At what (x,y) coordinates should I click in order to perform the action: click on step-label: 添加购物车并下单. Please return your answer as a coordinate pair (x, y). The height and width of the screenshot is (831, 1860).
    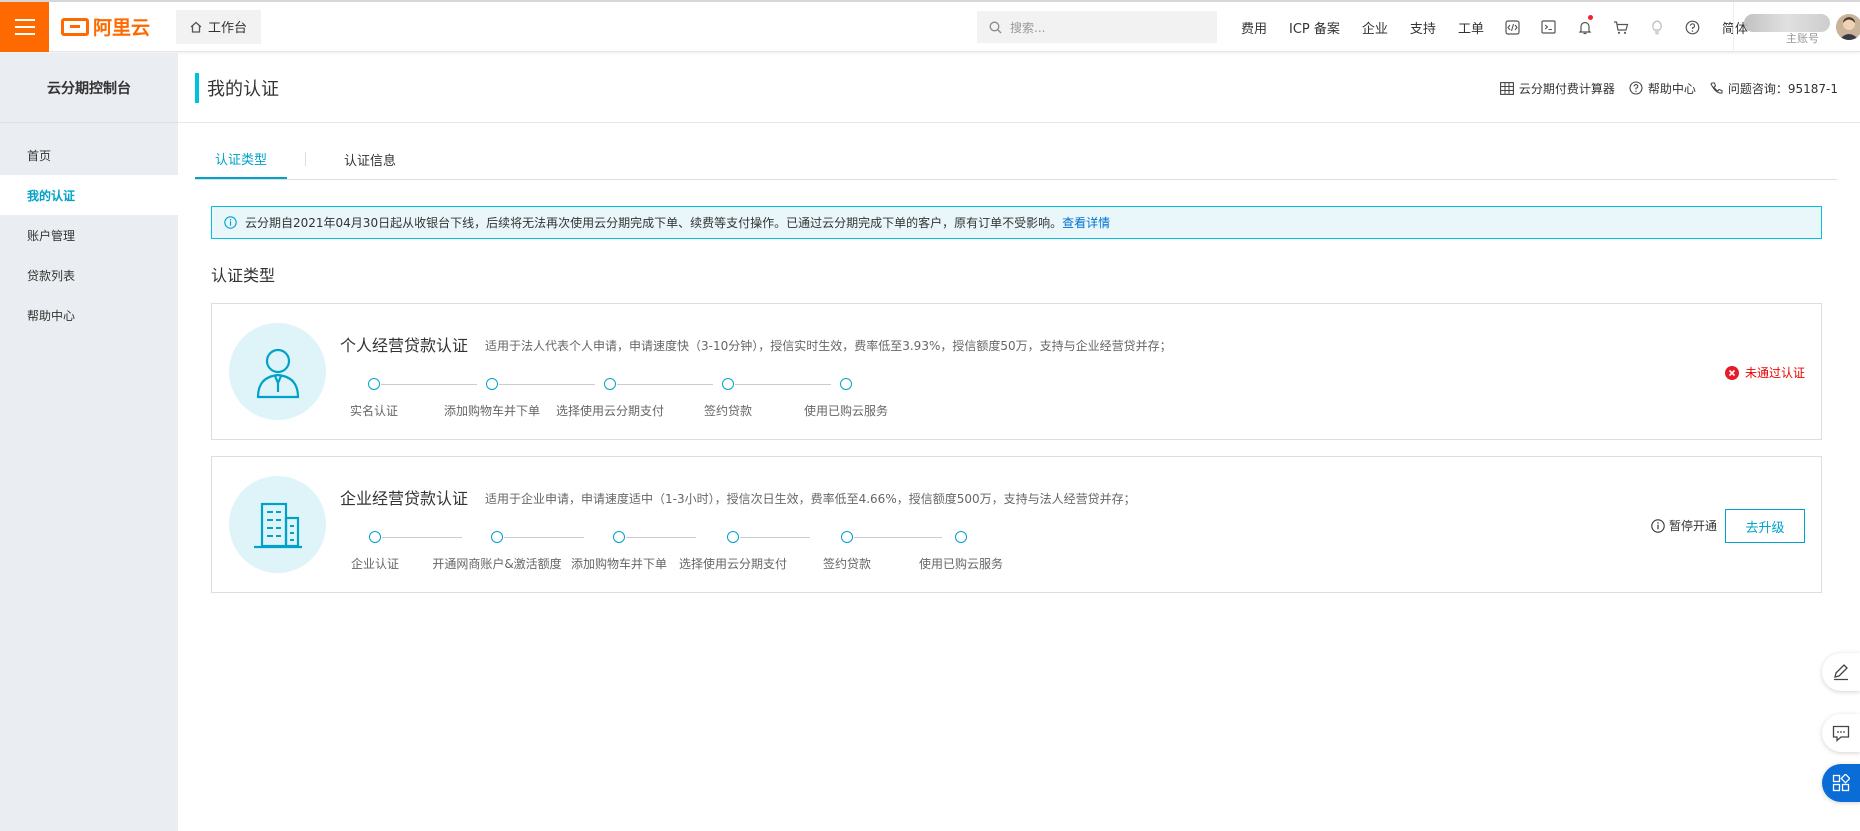
    Looking at the image, I should click on (619, 564).